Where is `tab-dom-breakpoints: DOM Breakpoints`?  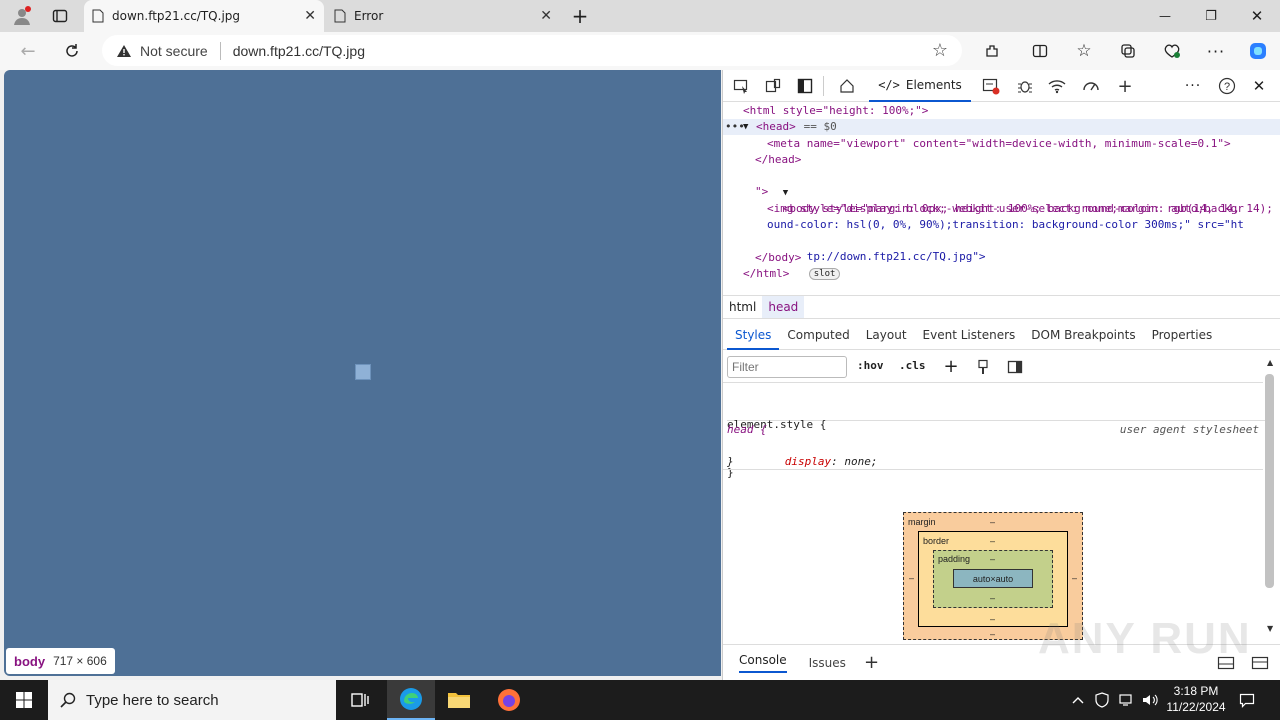
tab-dom-breakpoints: DOM Breakpoints is located at coordinates (1083, 335).